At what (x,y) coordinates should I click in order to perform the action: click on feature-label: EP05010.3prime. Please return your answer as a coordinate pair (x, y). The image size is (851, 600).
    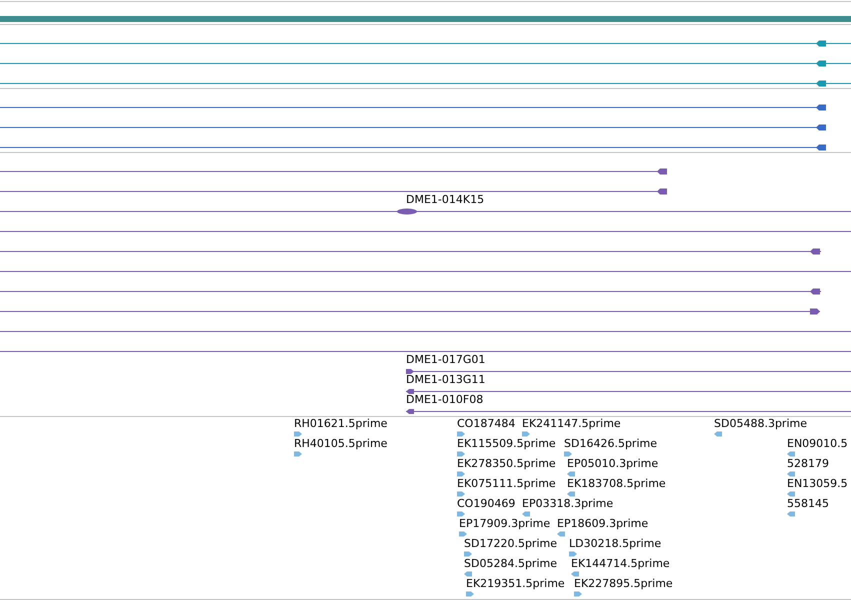
    Looking at the image, I should click on (612, 464).